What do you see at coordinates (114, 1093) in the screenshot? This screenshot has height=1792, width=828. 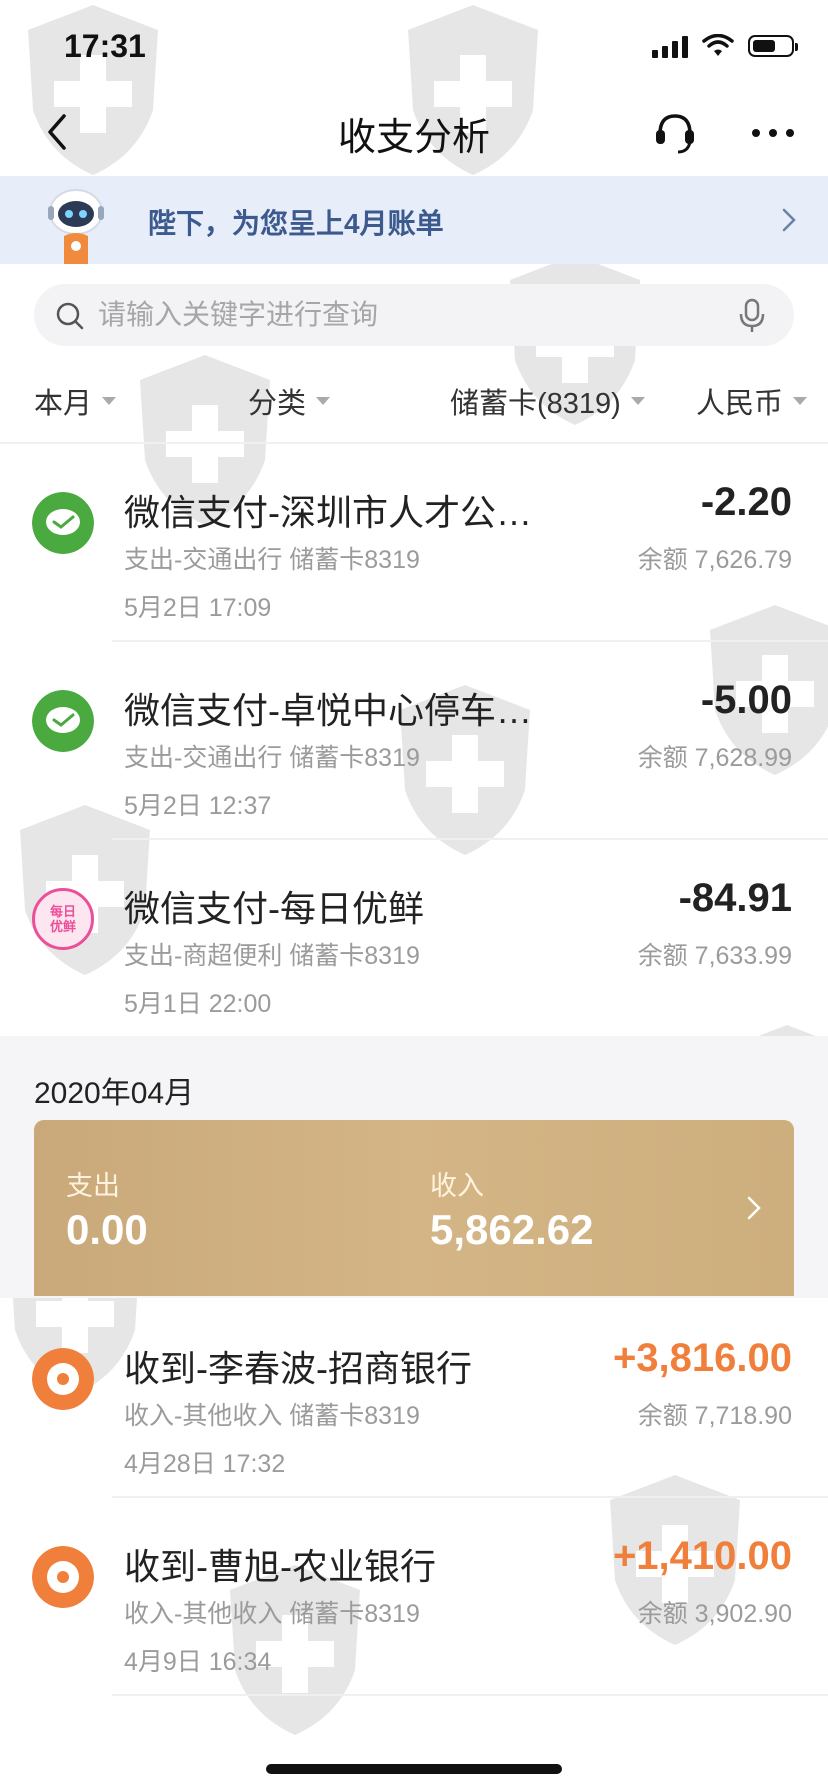 I see `month-label: 2020年04月` at bounding box center [114, 1093].